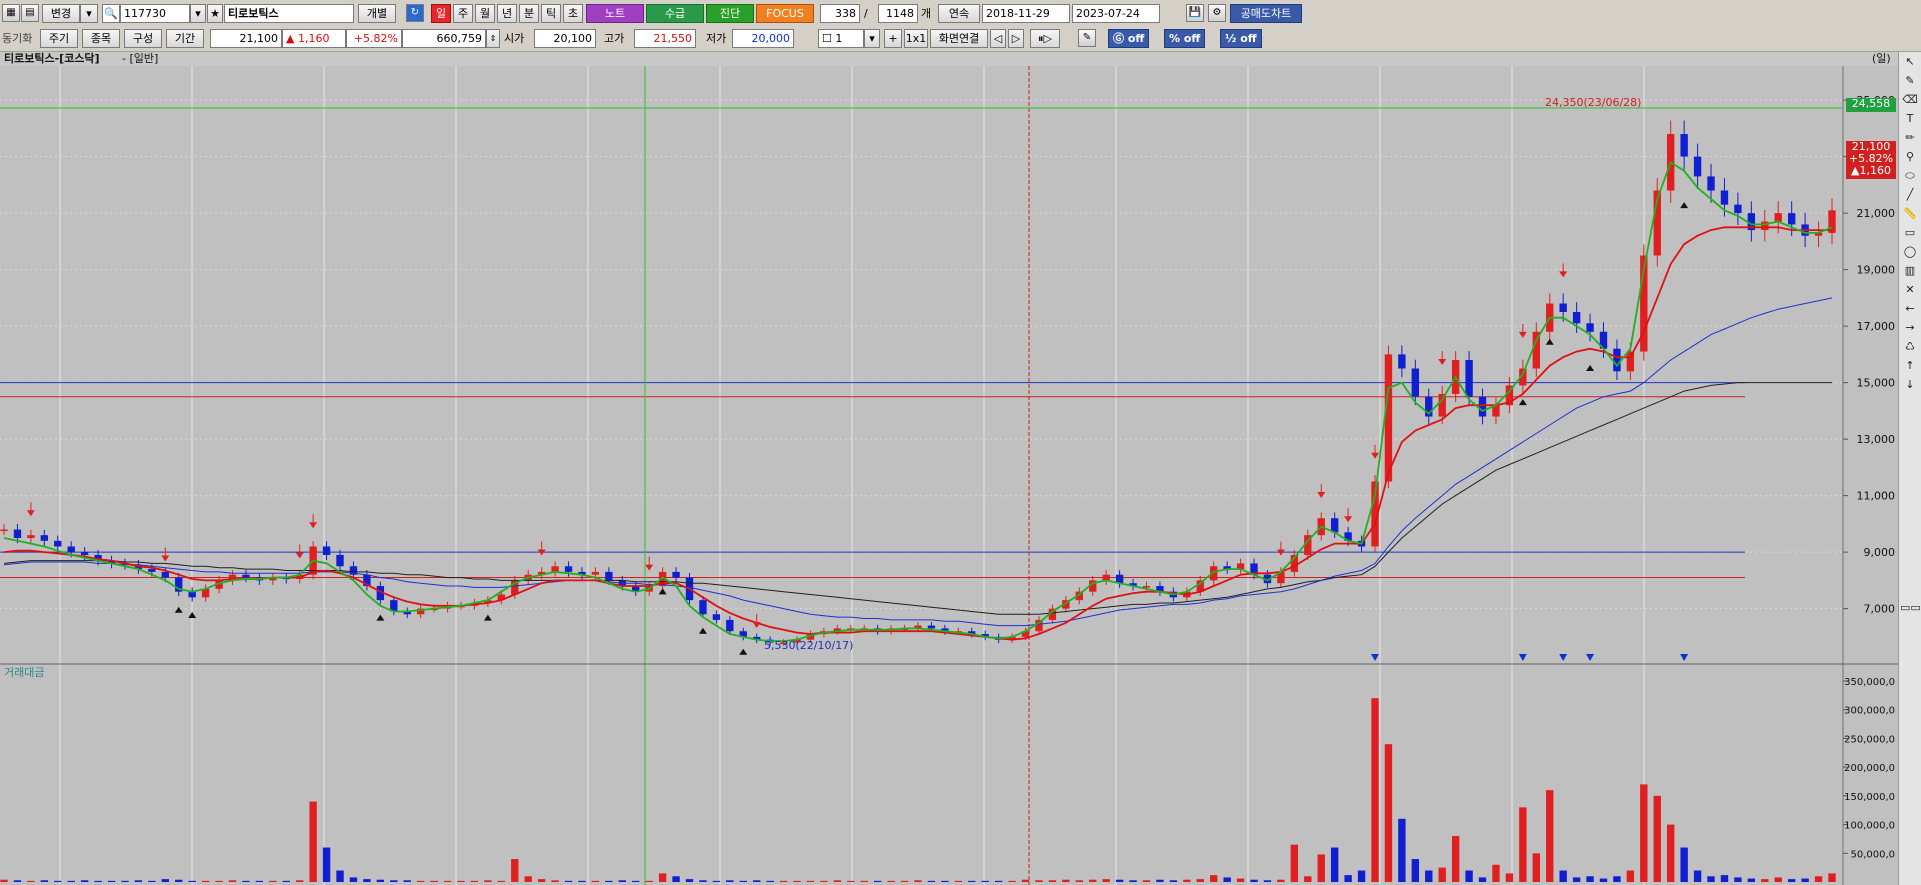 Image resolution: width=1921 pixels, height=885 pixels. Describe the element at coordinates (1910, 347) in the screenshot. I see `recycle-icon: ♺` at that location.